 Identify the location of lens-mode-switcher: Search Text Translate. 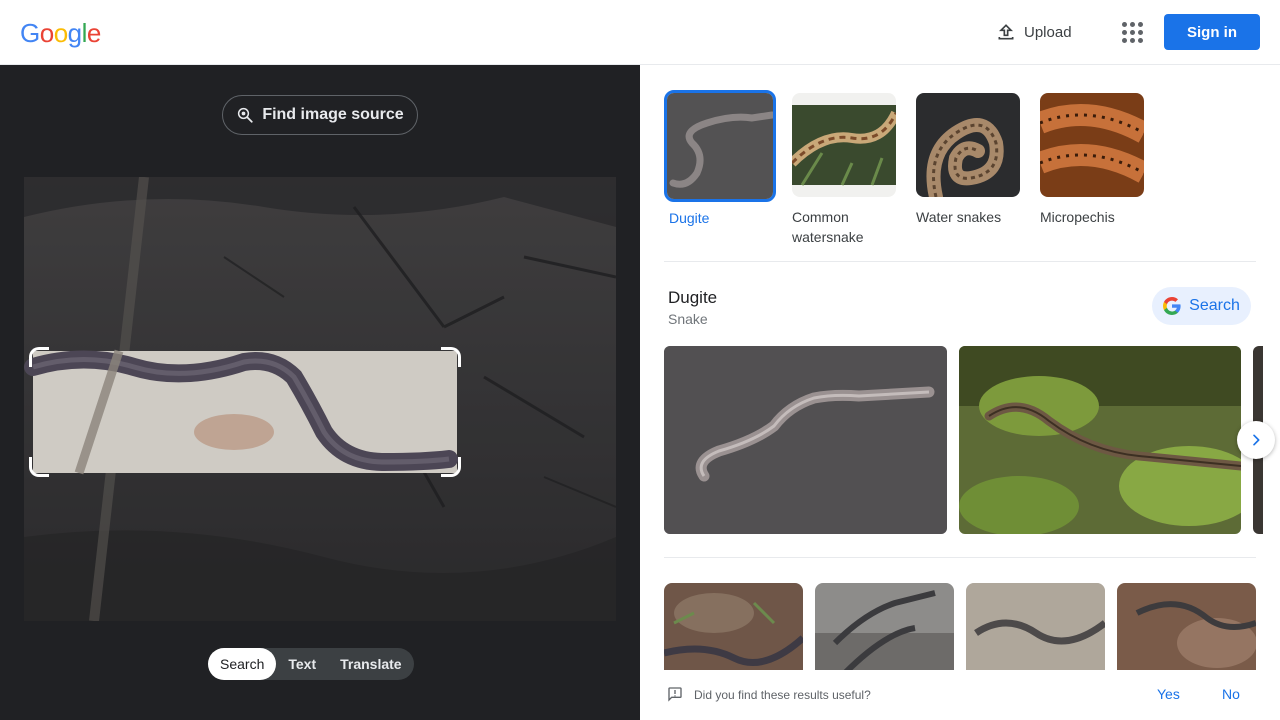
(311, 664).